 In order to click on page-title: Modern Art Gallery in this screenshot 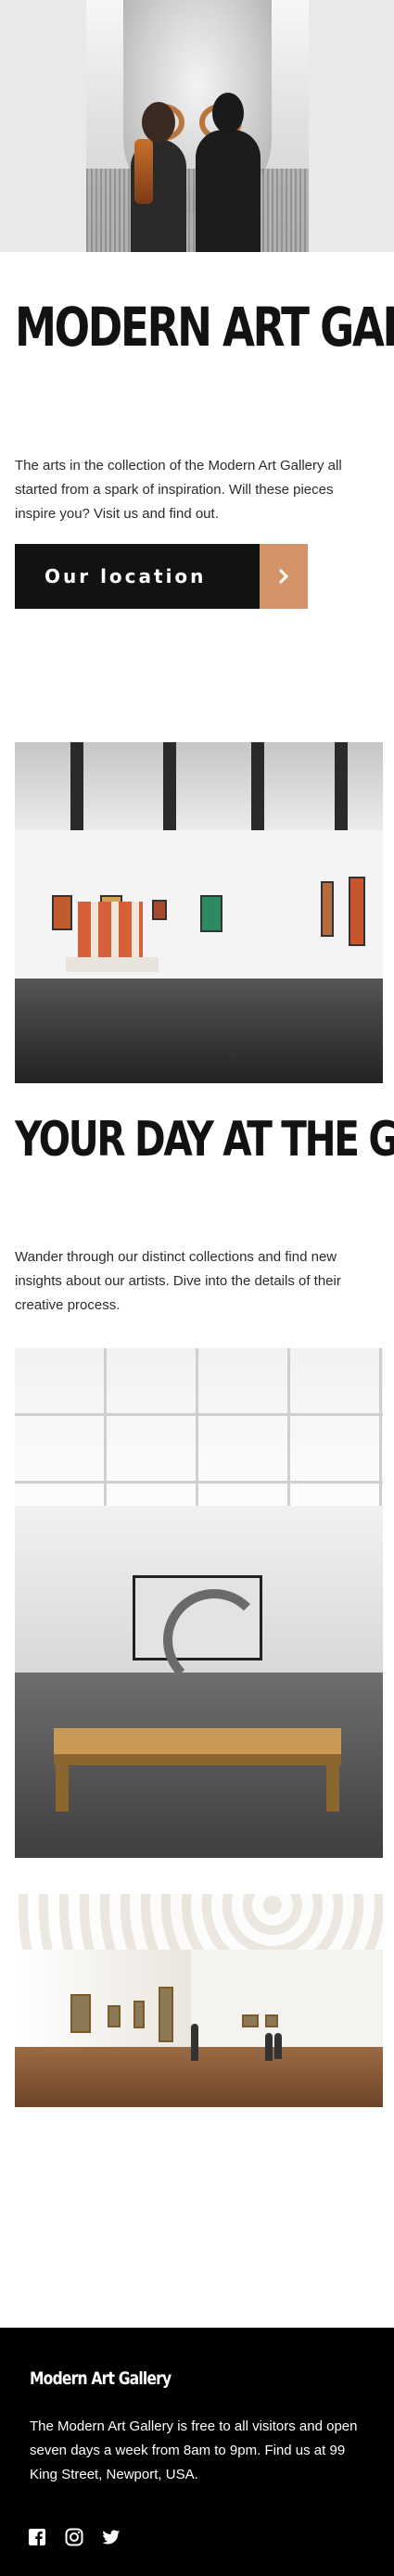, I will do `click(204, 327)`.